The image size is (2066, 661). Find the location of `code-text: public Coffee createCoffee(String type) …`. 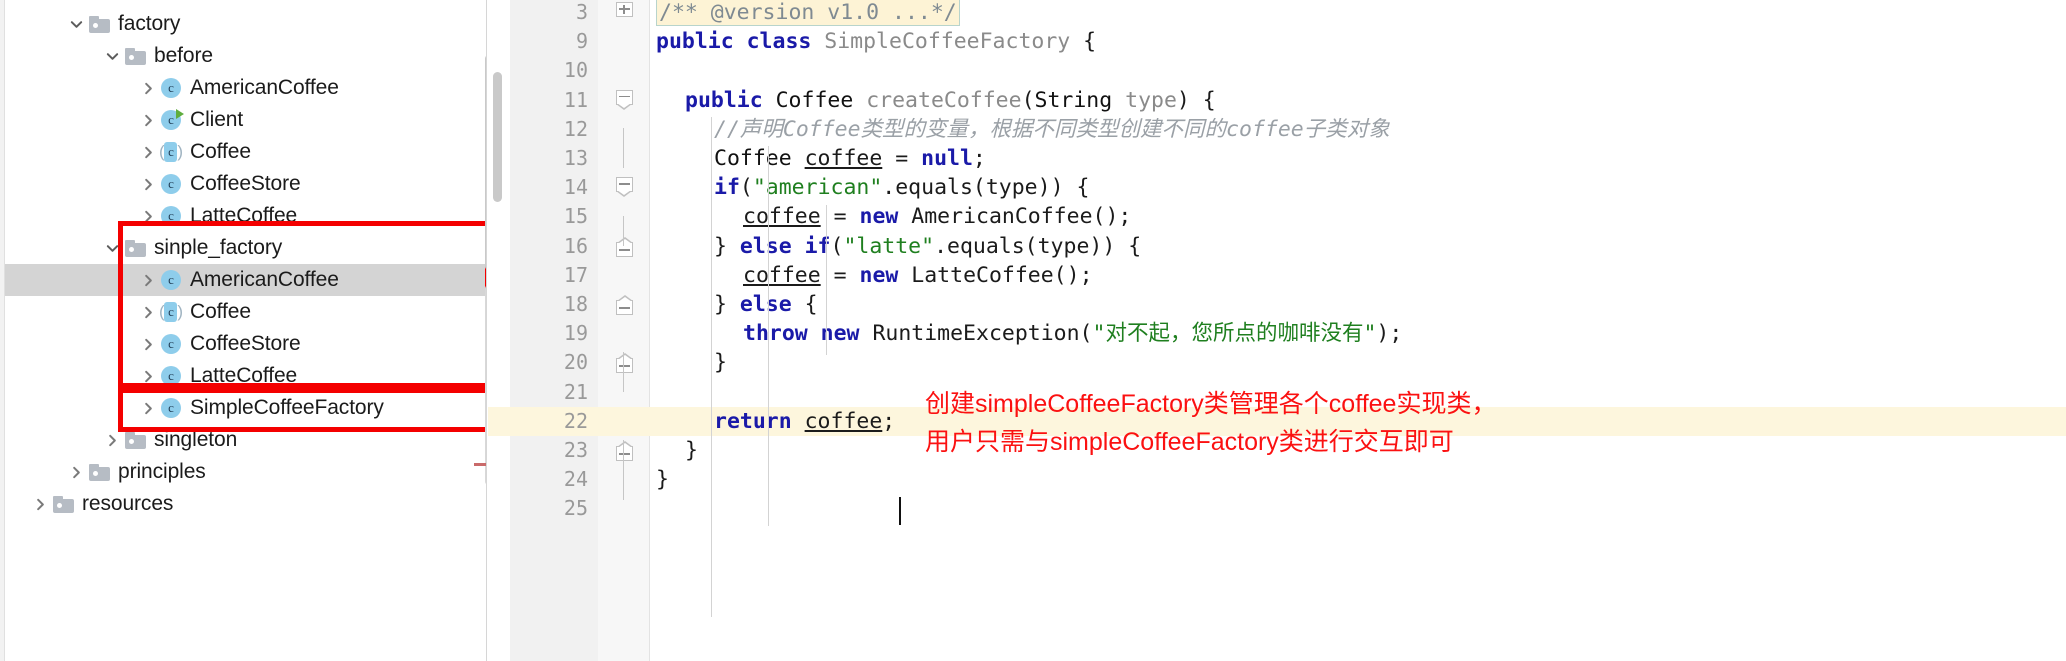

code-text: public Coffee createCoffee(String type) … is located at coordinates (950, 100).